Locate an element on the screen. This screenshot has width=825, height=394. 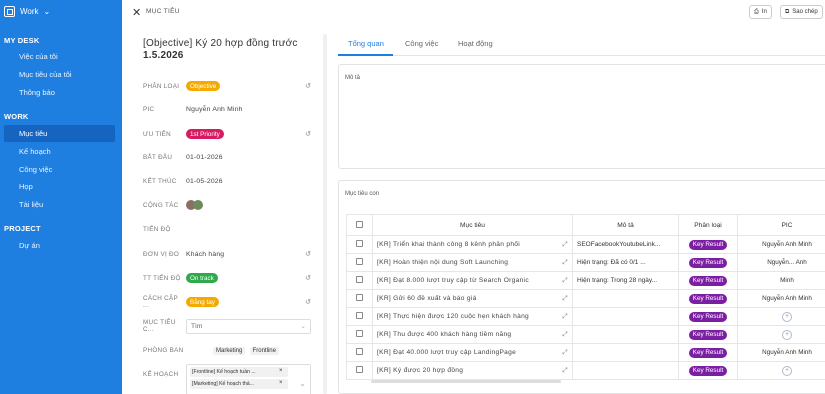
end-date: 01-05-2026 is located at coordinates (204, 181).